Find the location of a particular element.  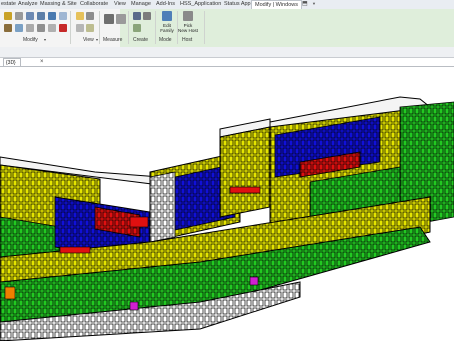

tab-massing-site: Massing & Site is located at coordinates (58, 4).